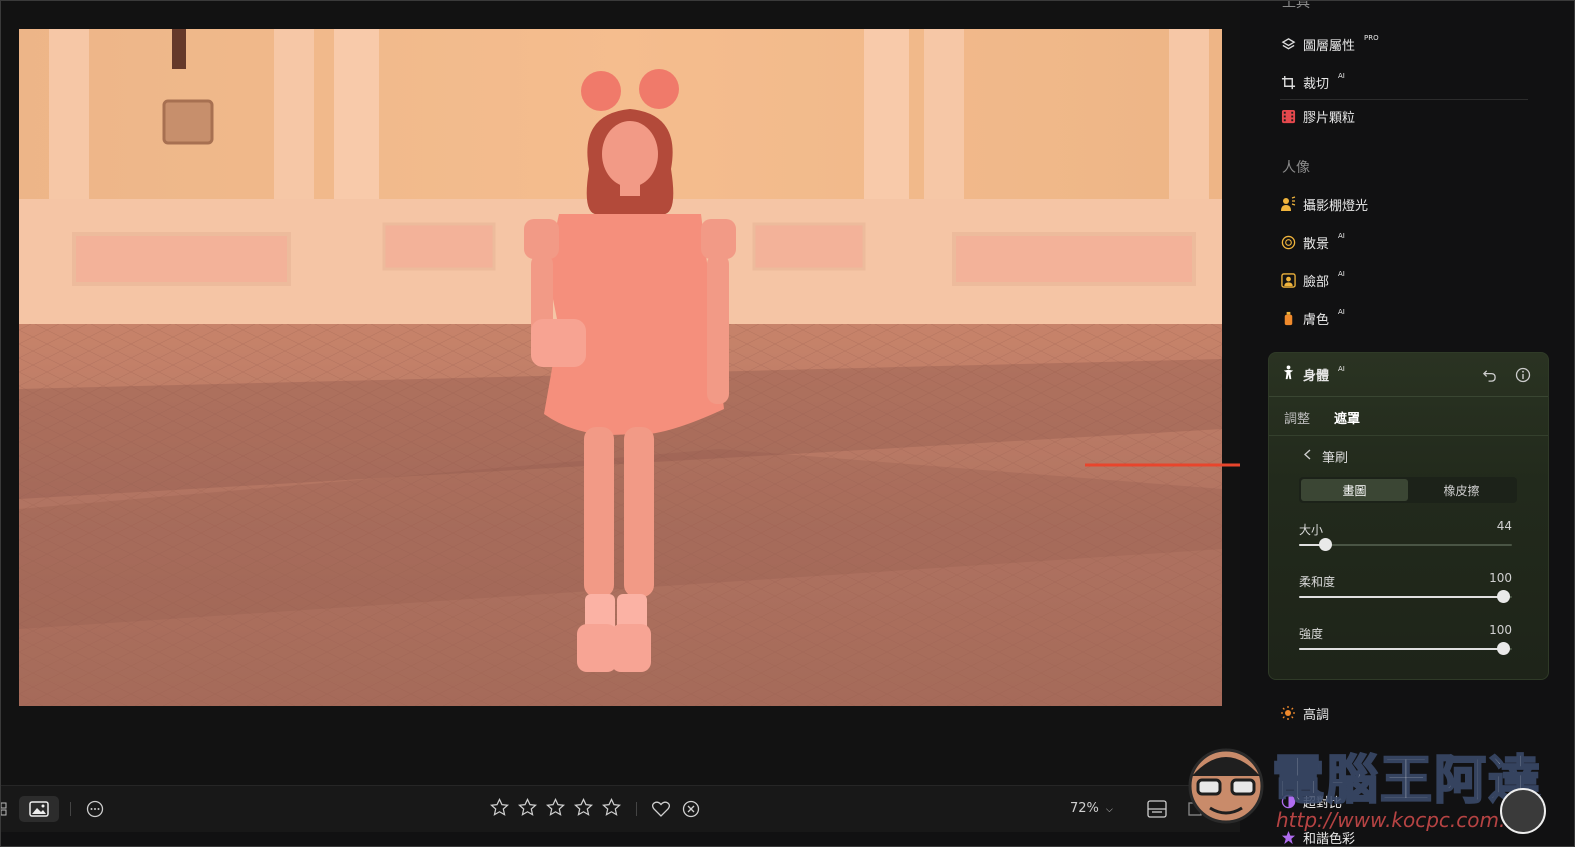 This screenshot has width=1575, height=847. Describe the element at coordinates (1322, 417) in the screenshot. I see `panel-tabs: 調整 遮罩` at that location.